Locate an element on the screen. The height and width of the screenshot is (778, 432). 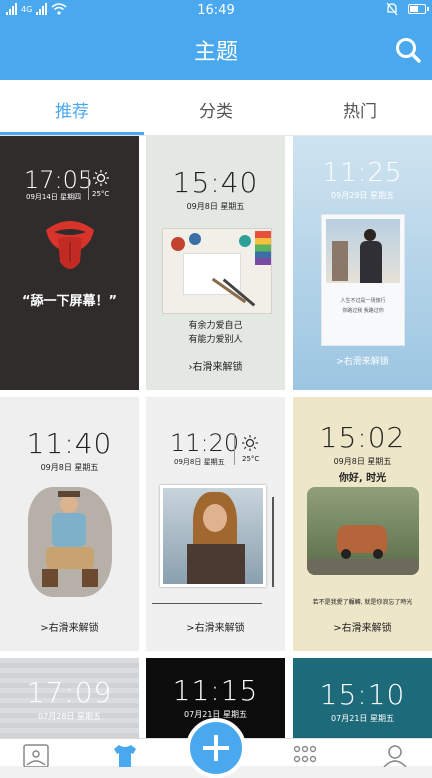
theme-clock: 15:02 is located at coordinates (362, 437).